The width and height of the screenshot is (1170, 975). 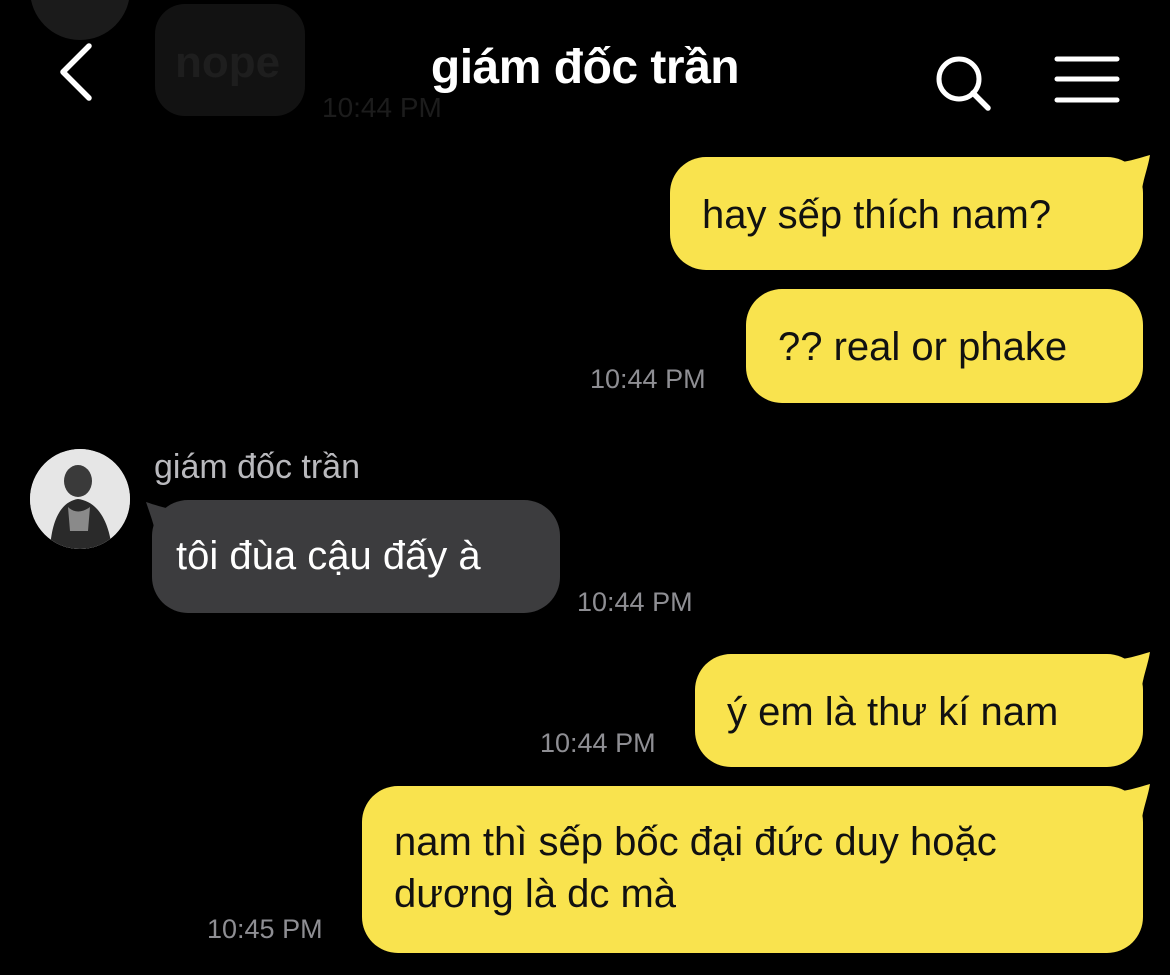 I want to click on message-text: tôi đùa cậu đấy à, so click(x=328, y=556).